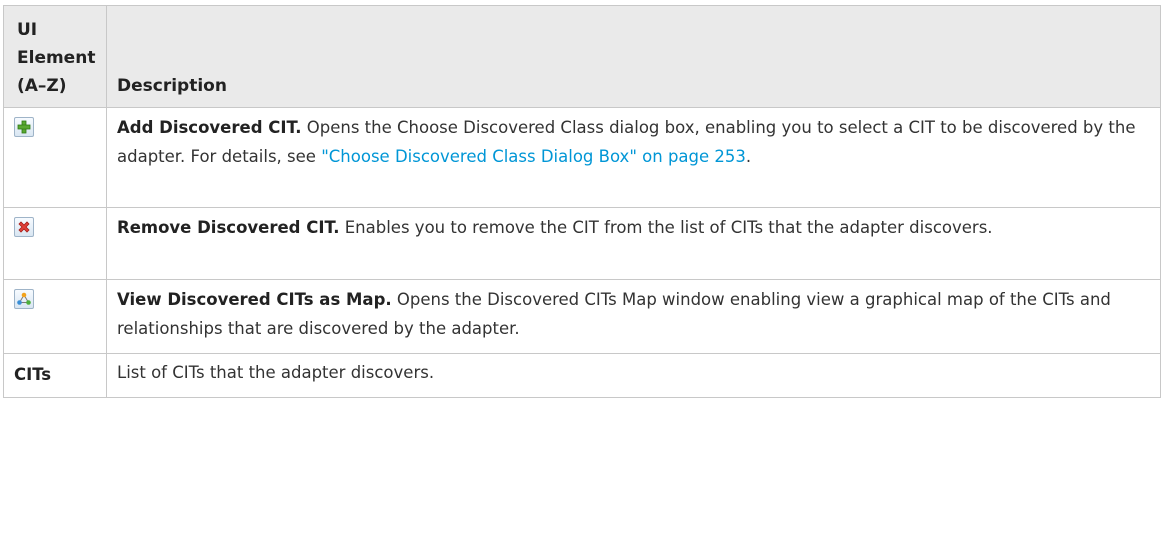  Describe the element at coordinates (24, 227) in the screenshot. I see `remove-icon` at that location.